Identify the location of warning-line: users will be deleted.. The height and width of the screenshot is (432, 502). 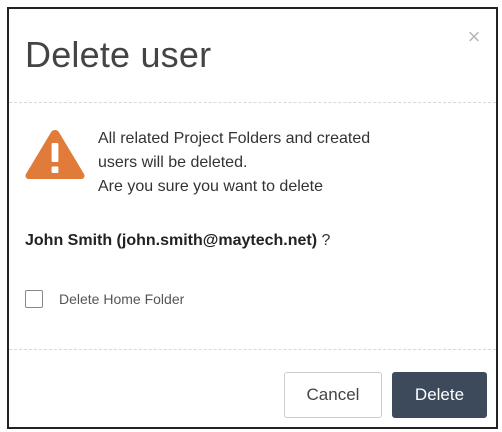
(173, 162).